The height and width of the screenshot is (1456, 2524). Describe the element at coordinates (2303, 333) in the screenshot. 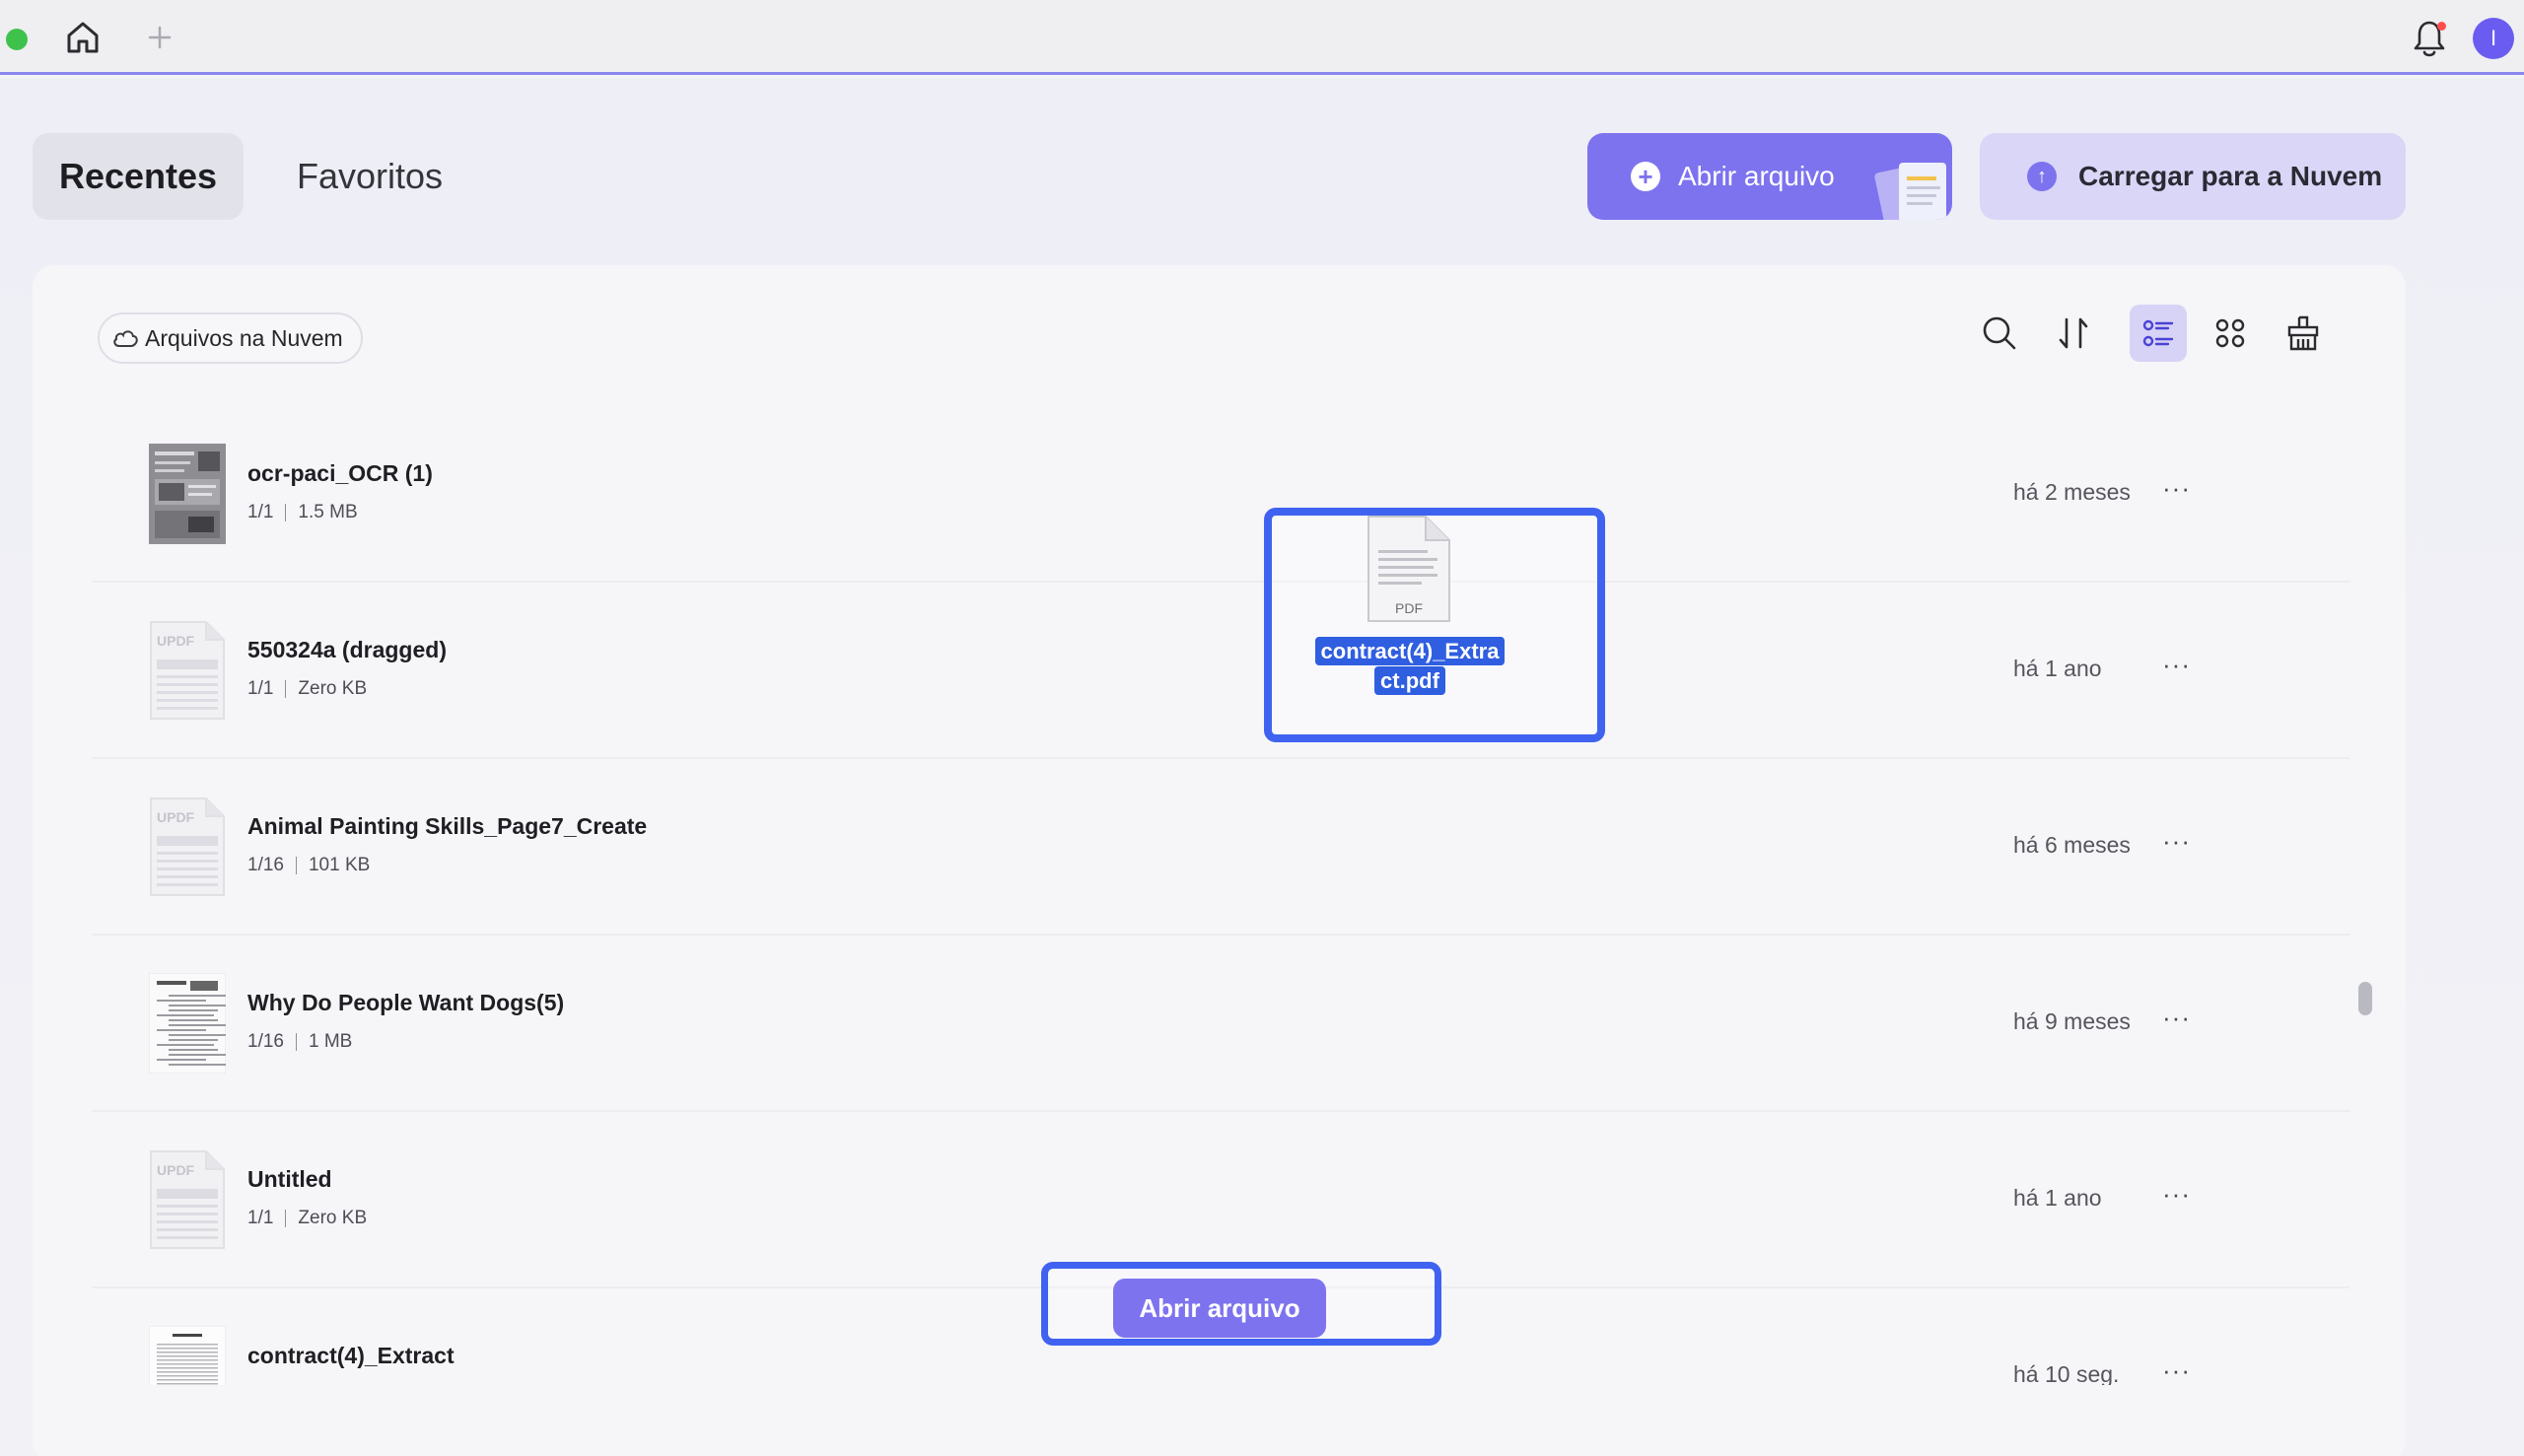

I see `clear-icon` at that location.